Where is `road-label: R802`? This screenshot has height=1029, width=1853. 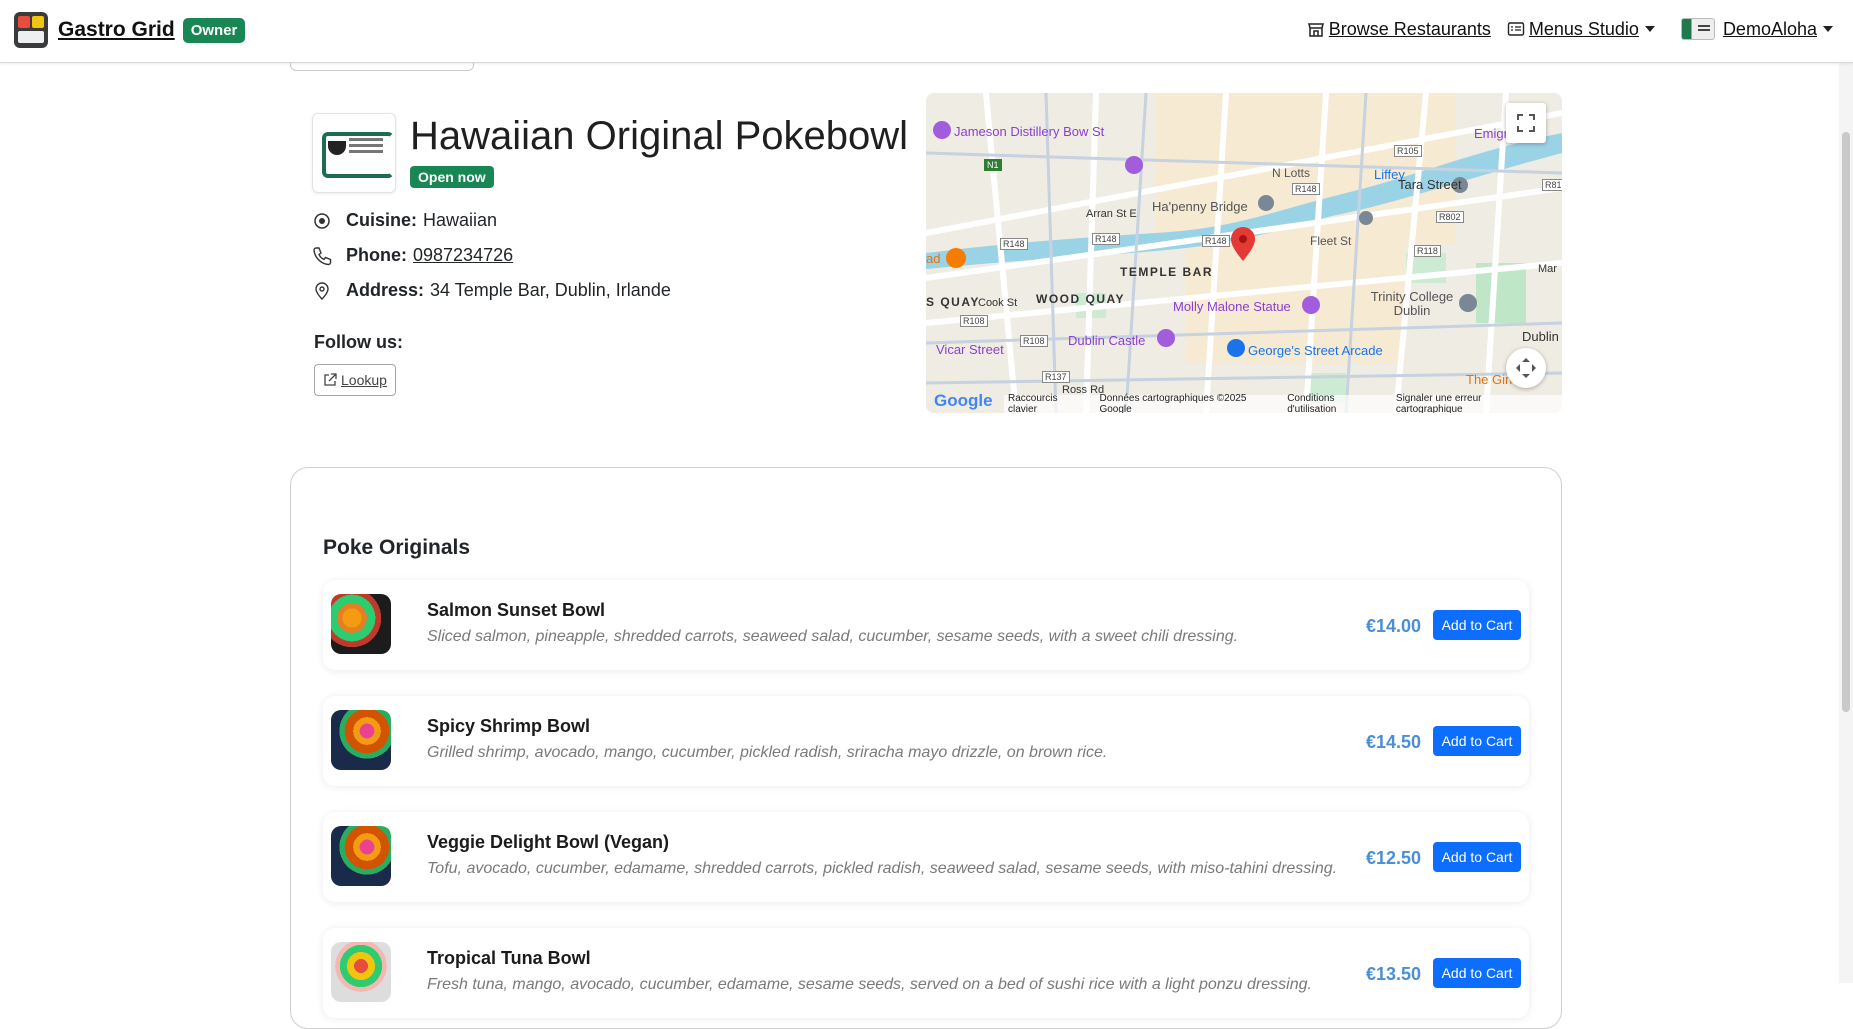
road-label: R802 is located at coordinates (1450, 217).